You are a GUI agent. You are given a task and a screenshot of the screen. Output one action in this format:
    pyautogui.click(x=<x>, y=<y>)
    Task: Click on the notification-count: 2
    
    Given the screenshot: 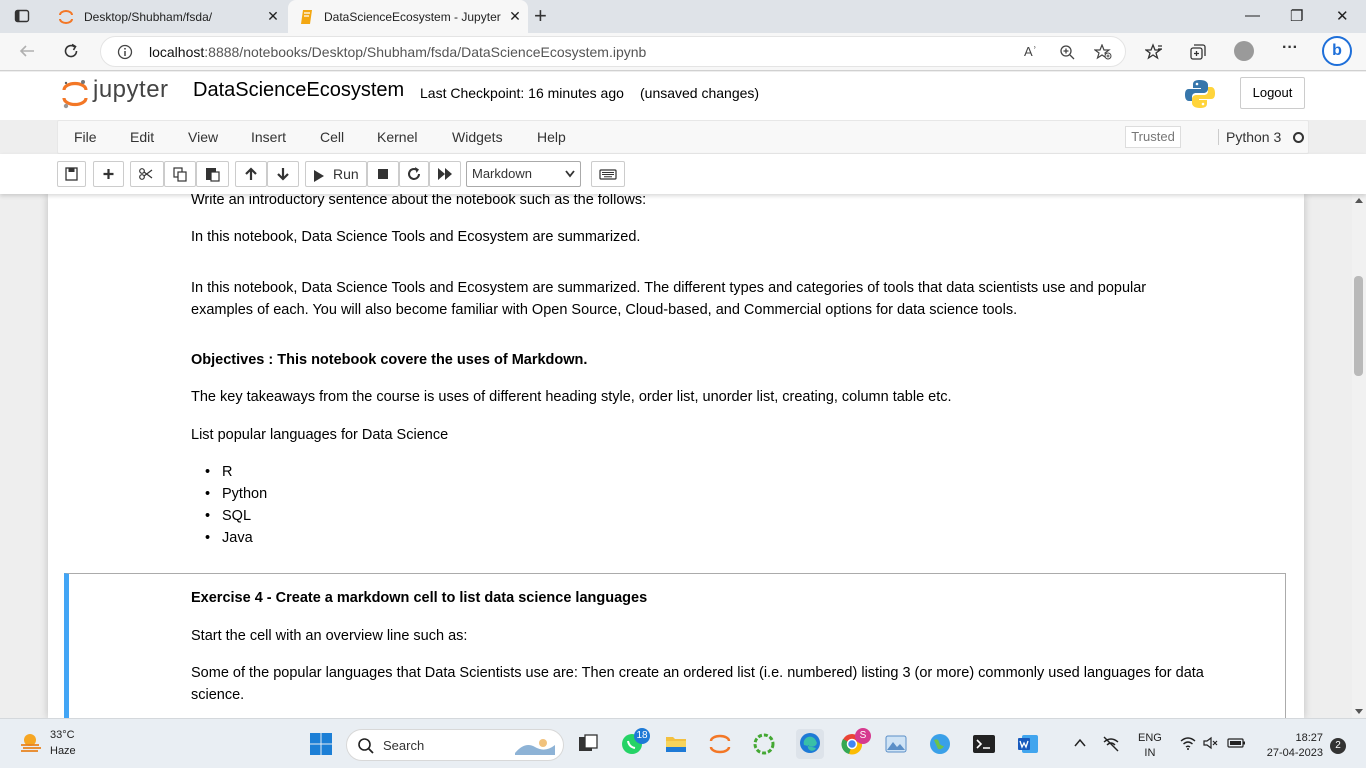 What is the action you would take?
    pyautogui.click(x=1338, y=746)
    